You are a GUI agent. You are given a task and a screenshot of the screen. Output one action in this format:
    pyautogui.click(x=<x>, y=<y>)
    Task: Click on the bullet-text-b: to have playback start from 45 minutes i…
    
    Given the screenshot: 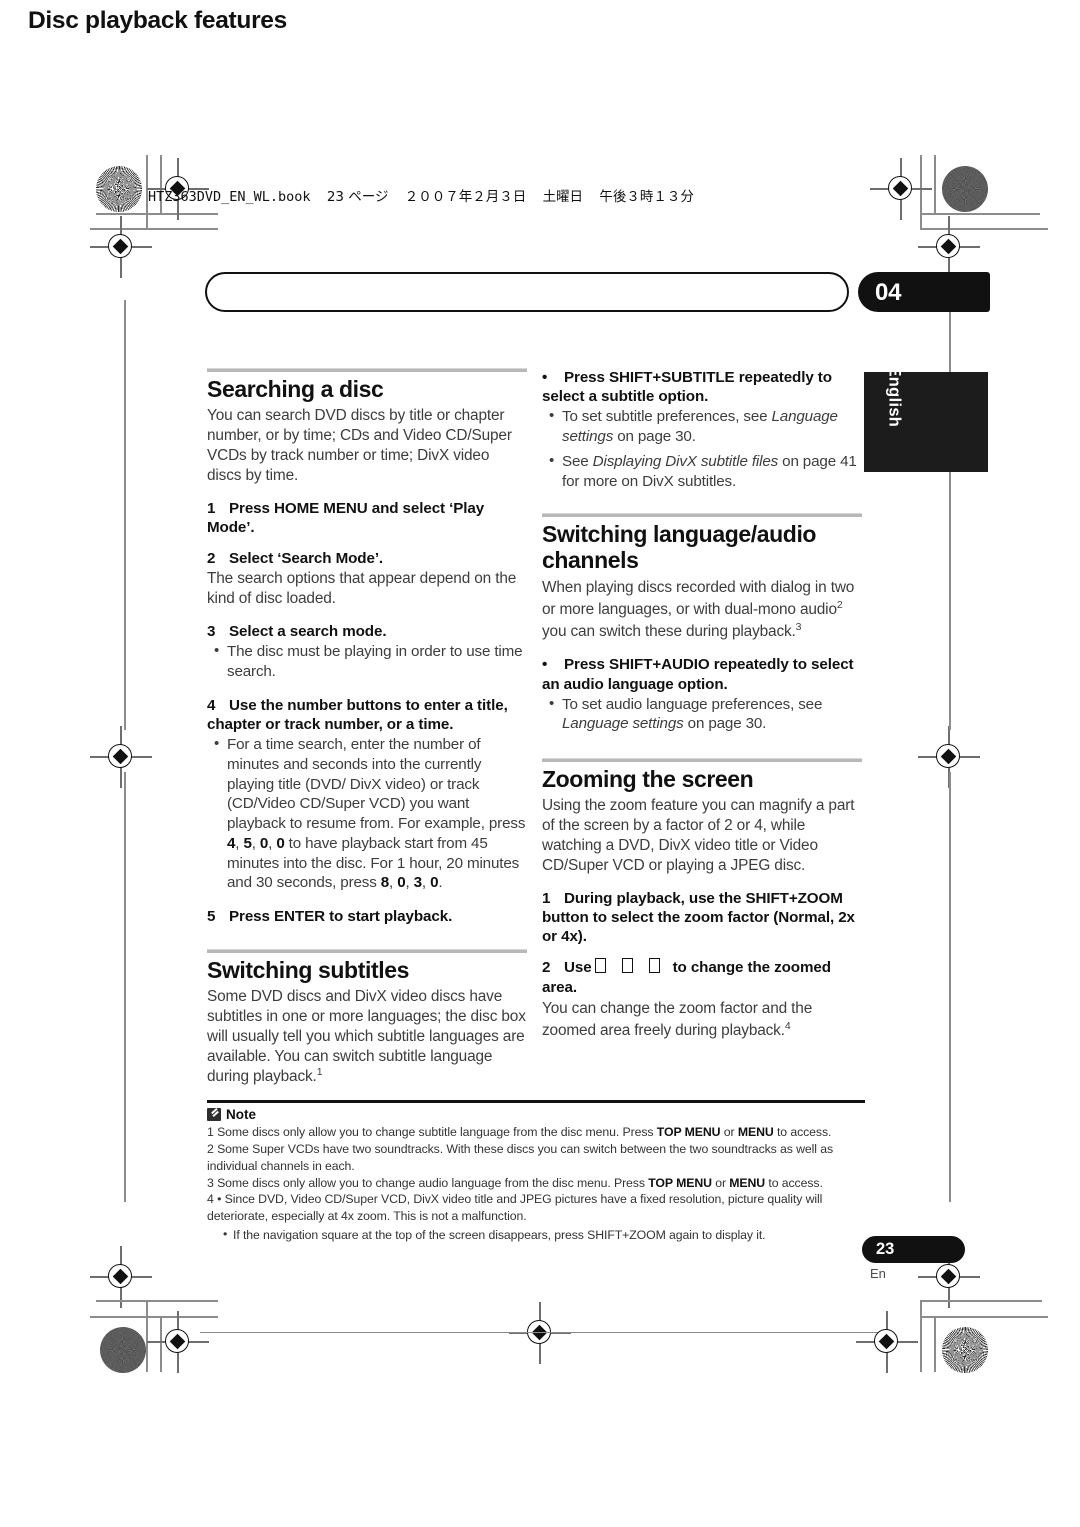 What is the action you would take?
    pyautogui.click(x=373, y=863)
    